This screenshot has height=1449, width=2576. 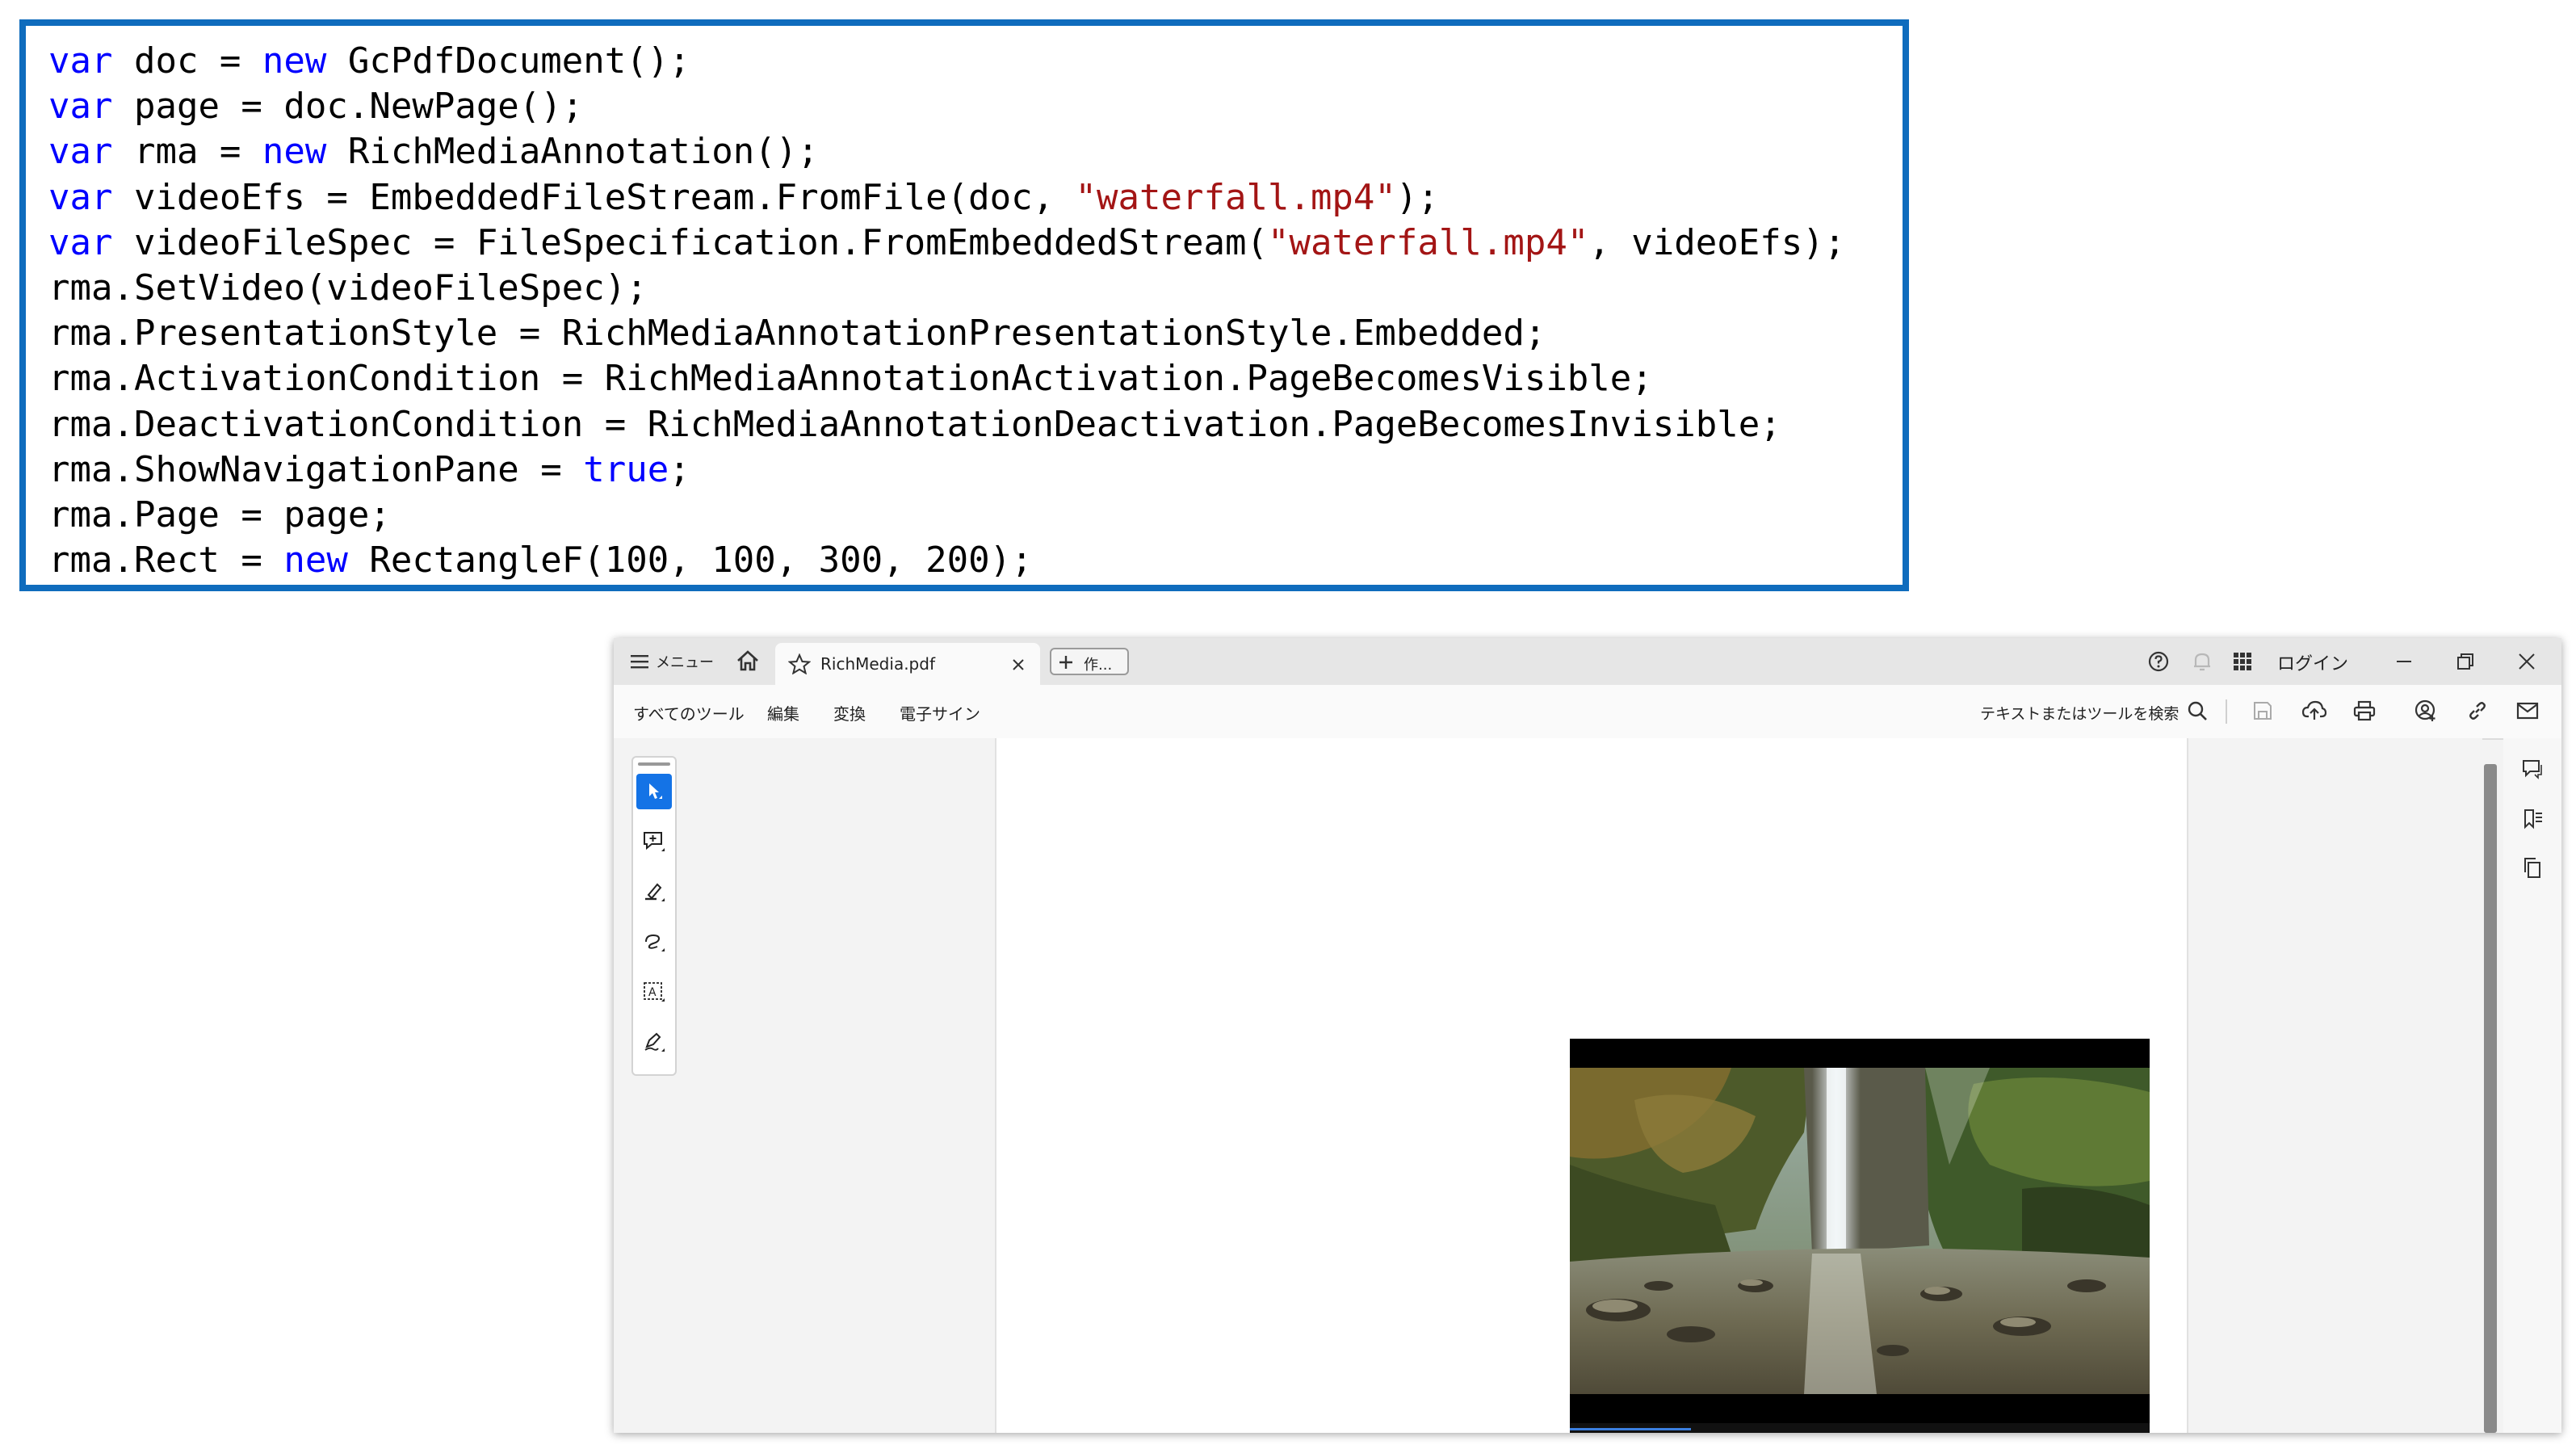 I want to click on add-comment-tool, so click(x=654, y=841).